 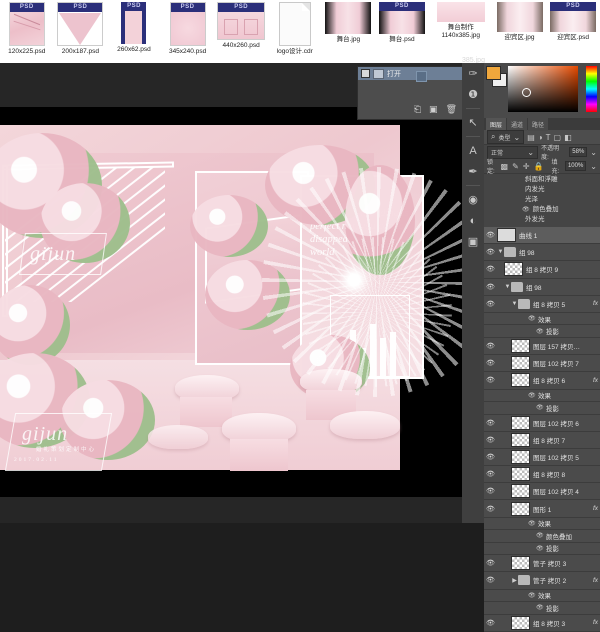 I want to click on open-panel-row: 打开, so click(x=410, y=73).